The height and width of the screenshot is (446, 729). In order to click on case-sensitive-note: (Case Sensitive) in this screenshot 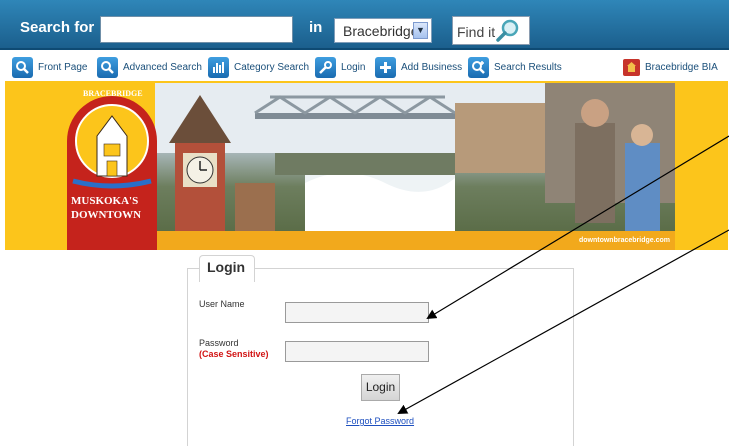, I will do `click(234, 354)`.